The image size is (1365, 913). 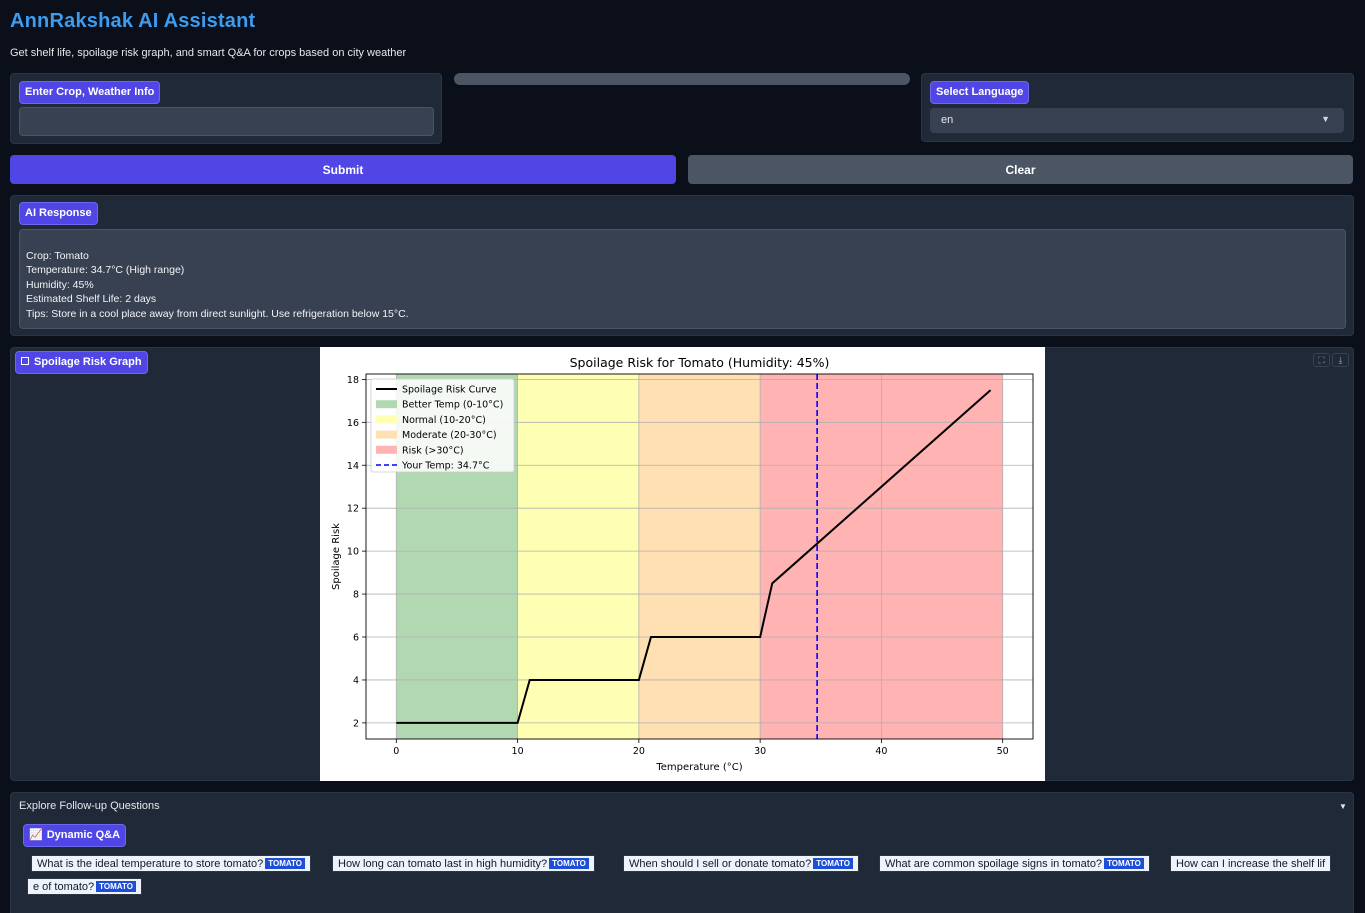 What do you see at coordinates (226, 121) in the screenshot?
I see `crop-weather-input` at bounding box center [226, 121].